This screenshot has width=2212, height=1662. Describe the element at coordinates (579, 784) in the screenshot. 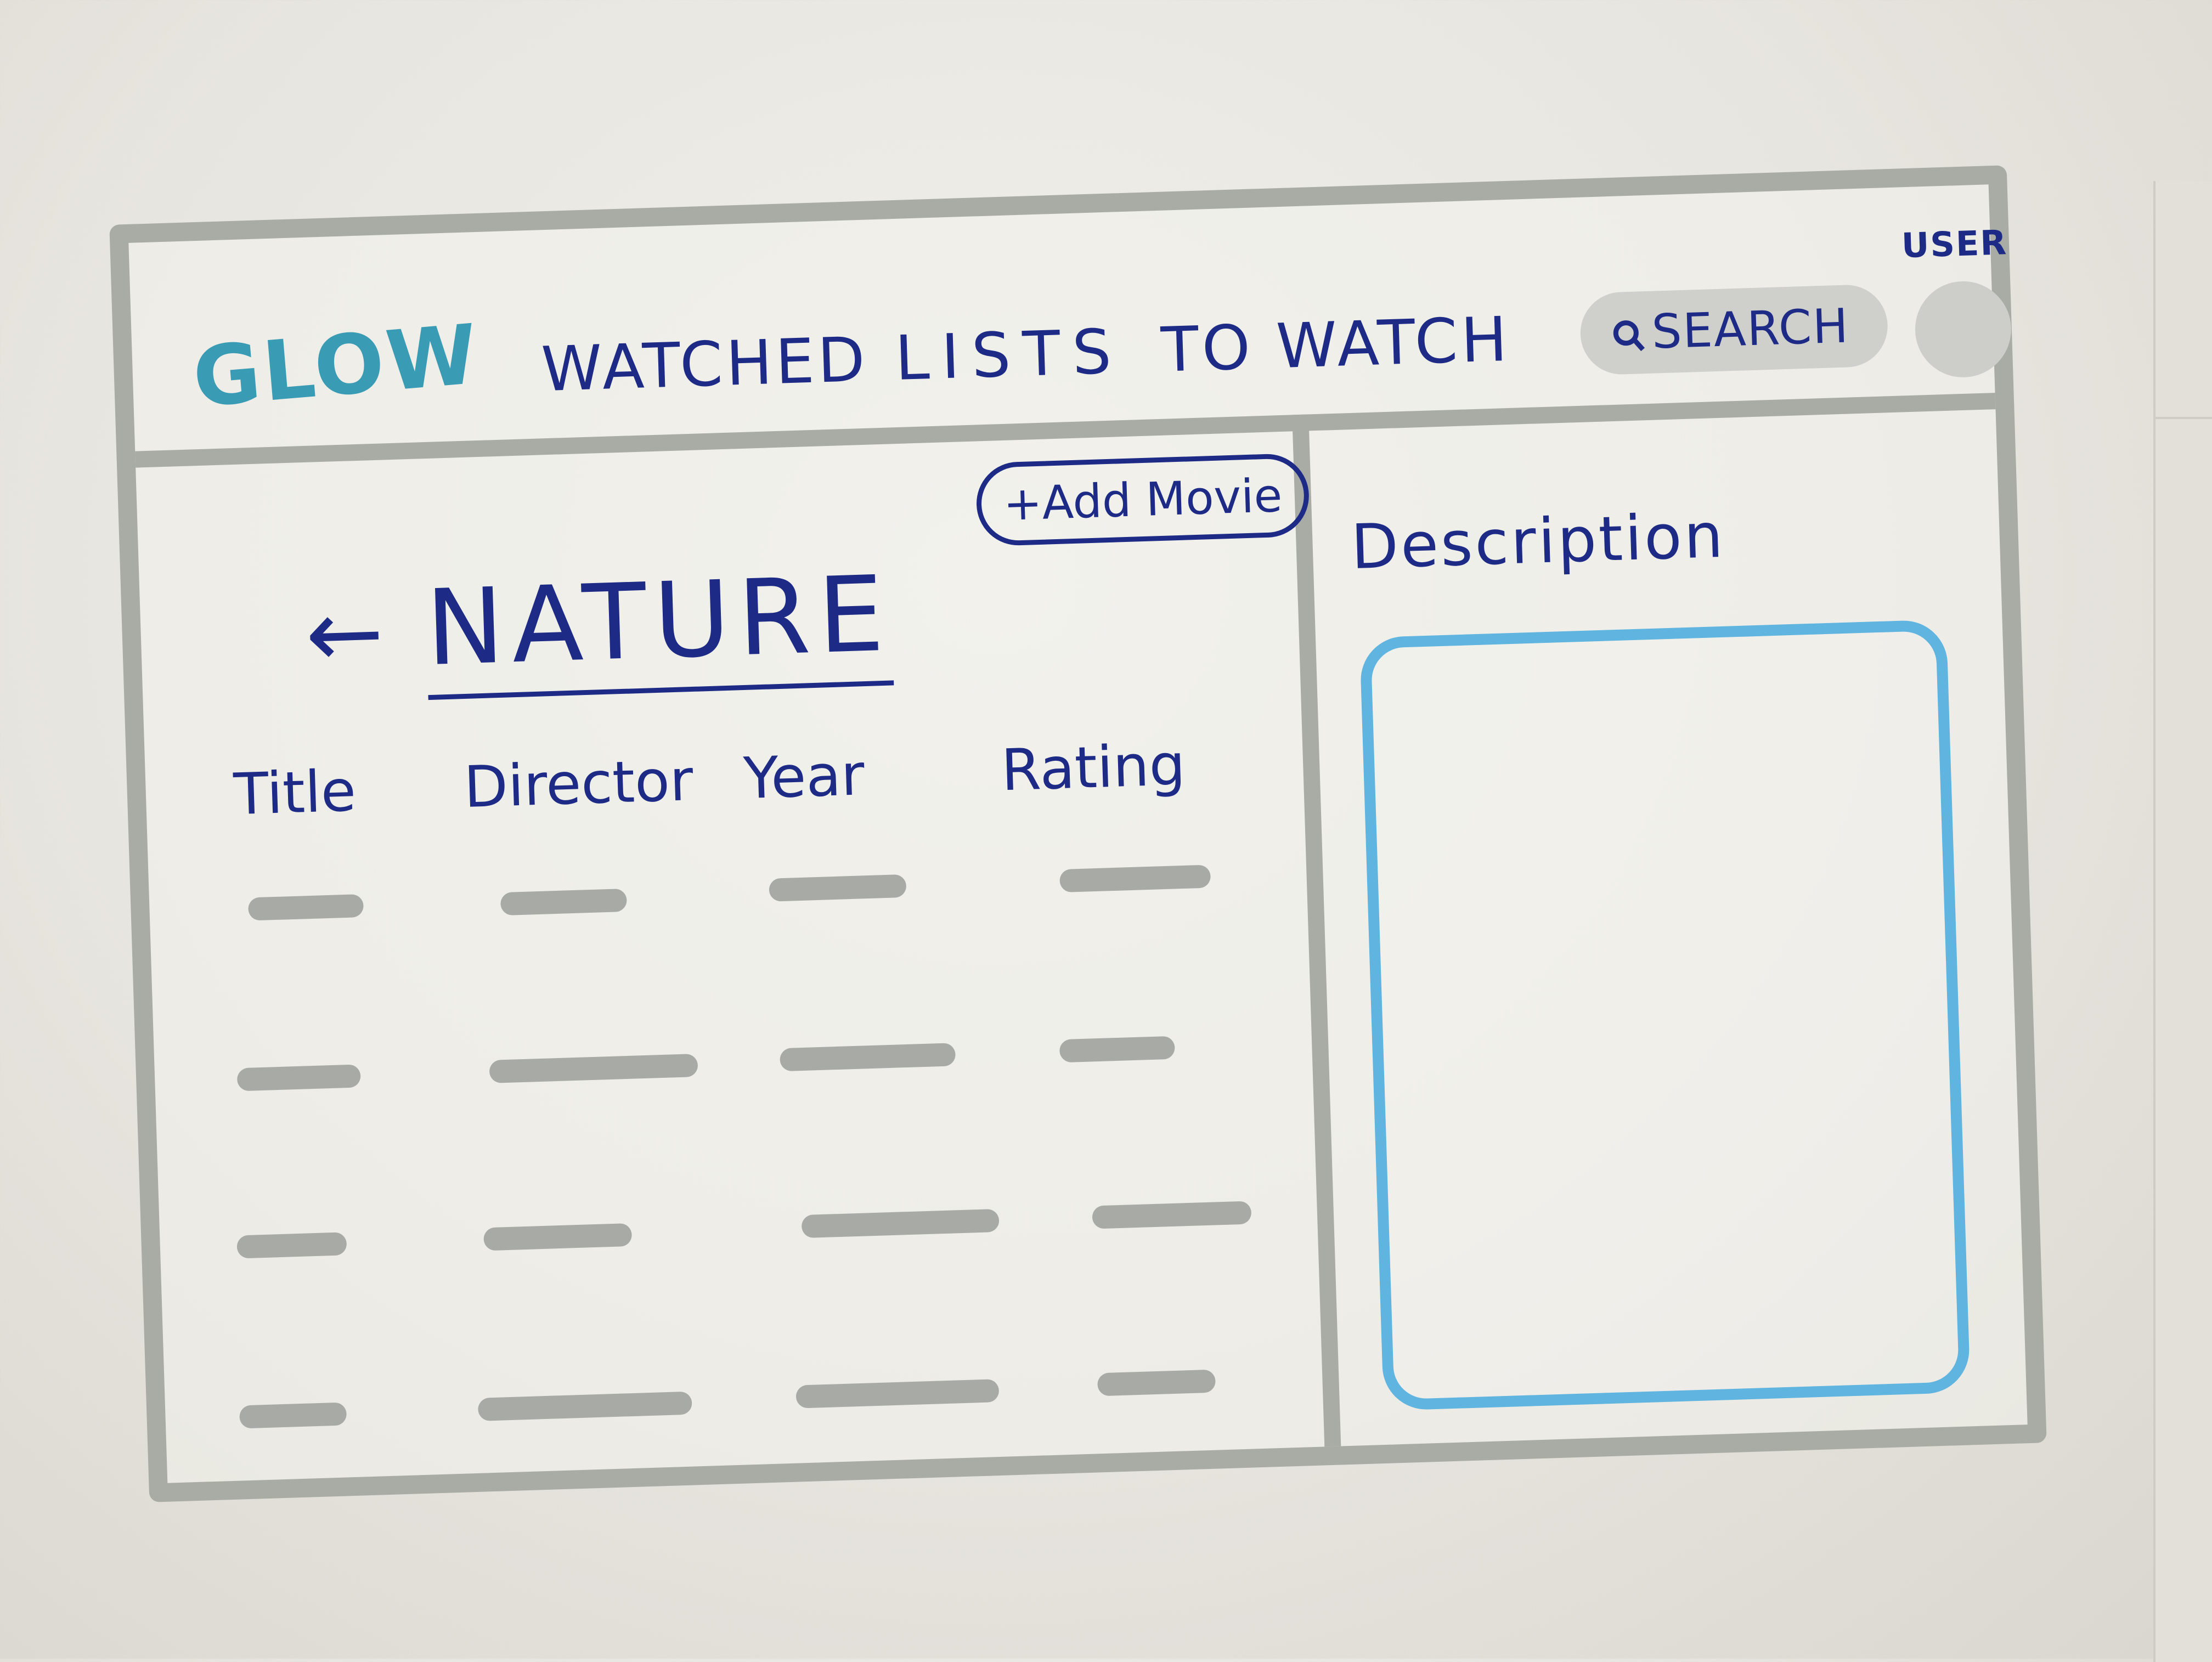

I see `column-header-director: Director` at that location.